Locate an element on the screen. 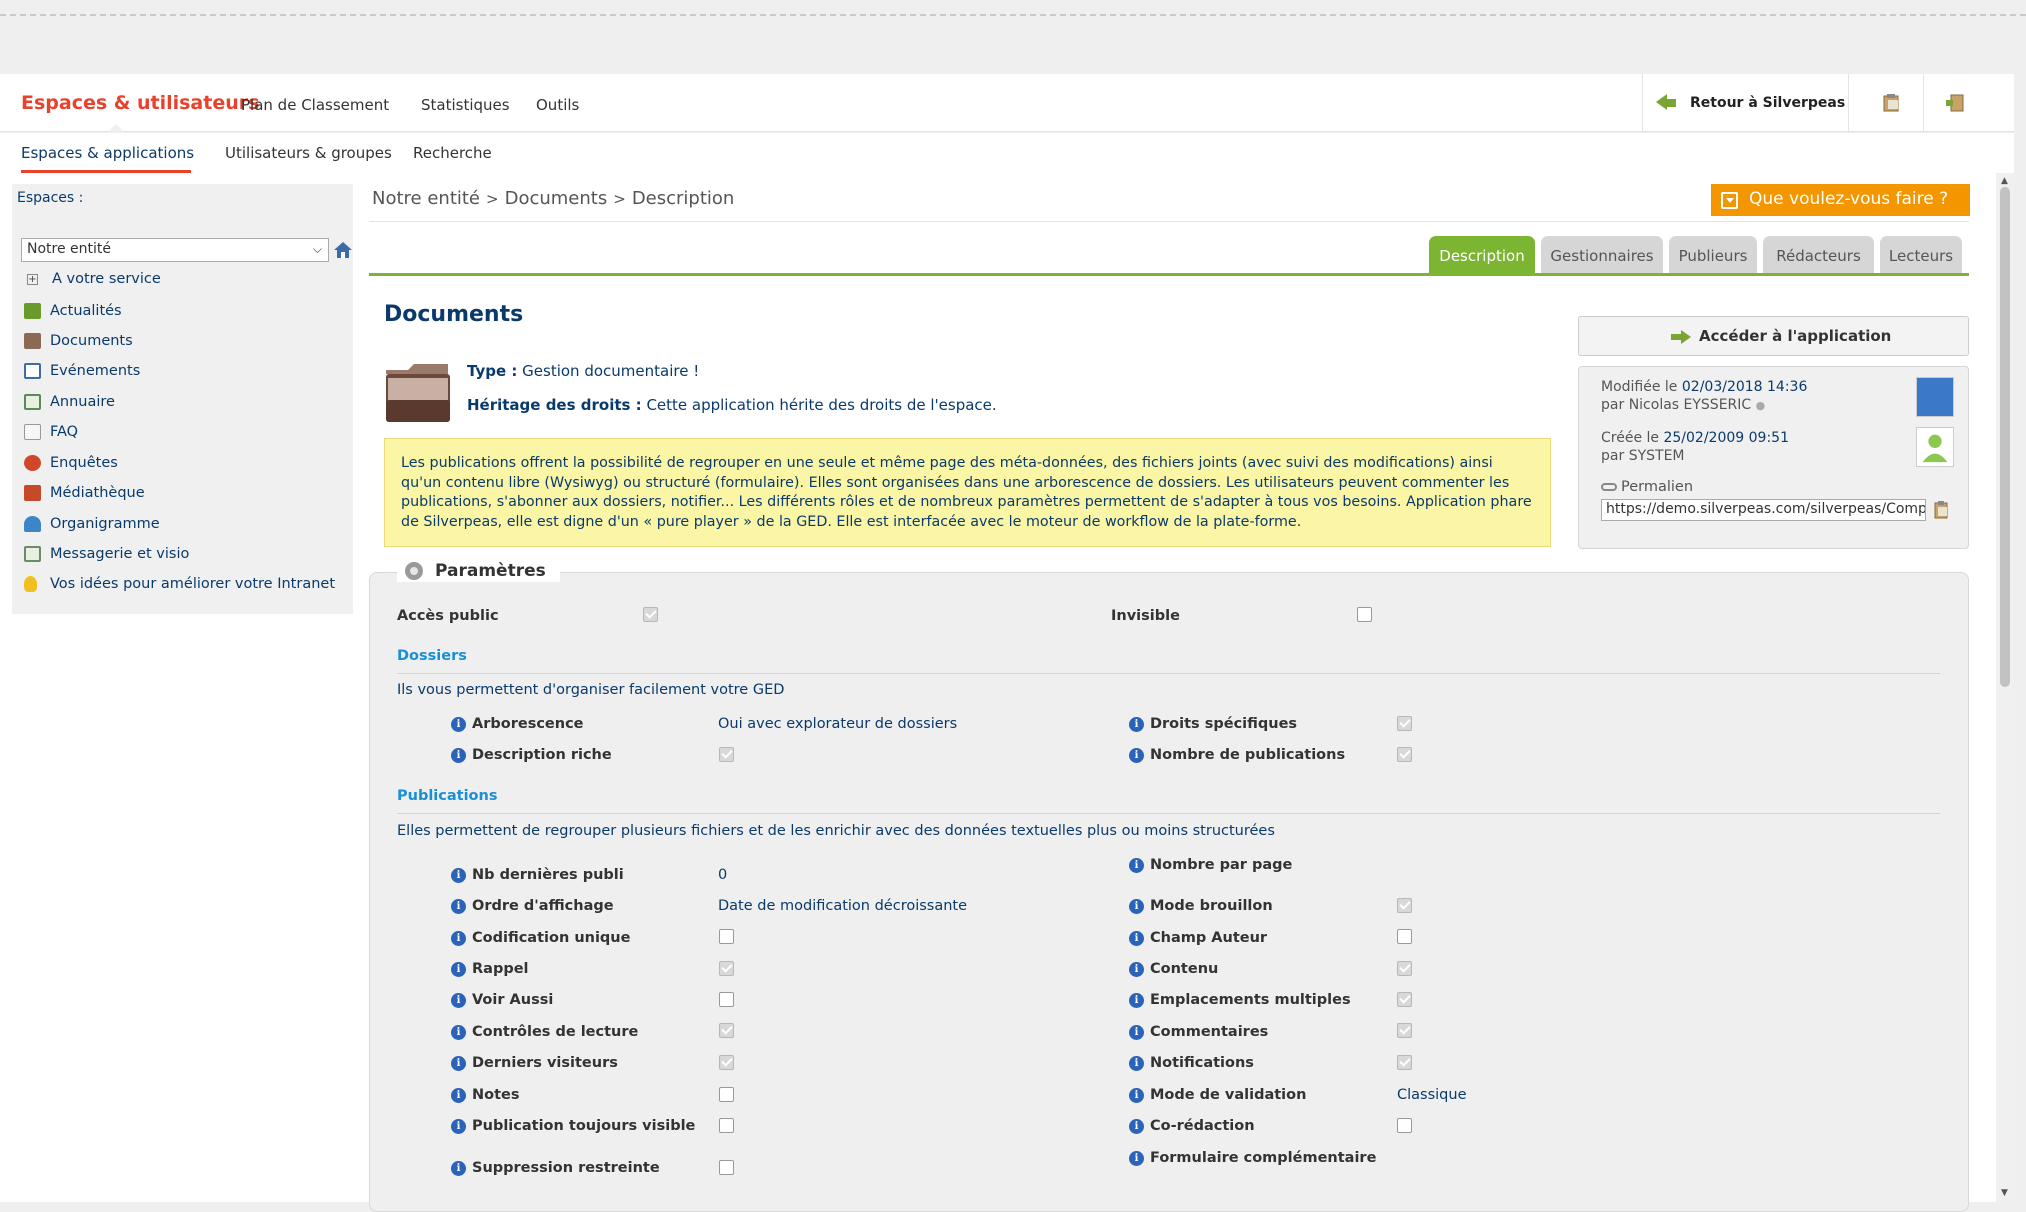 This screenshot has height=1212, width=2026. expand-icon: + is located at coordinates (32, 279).